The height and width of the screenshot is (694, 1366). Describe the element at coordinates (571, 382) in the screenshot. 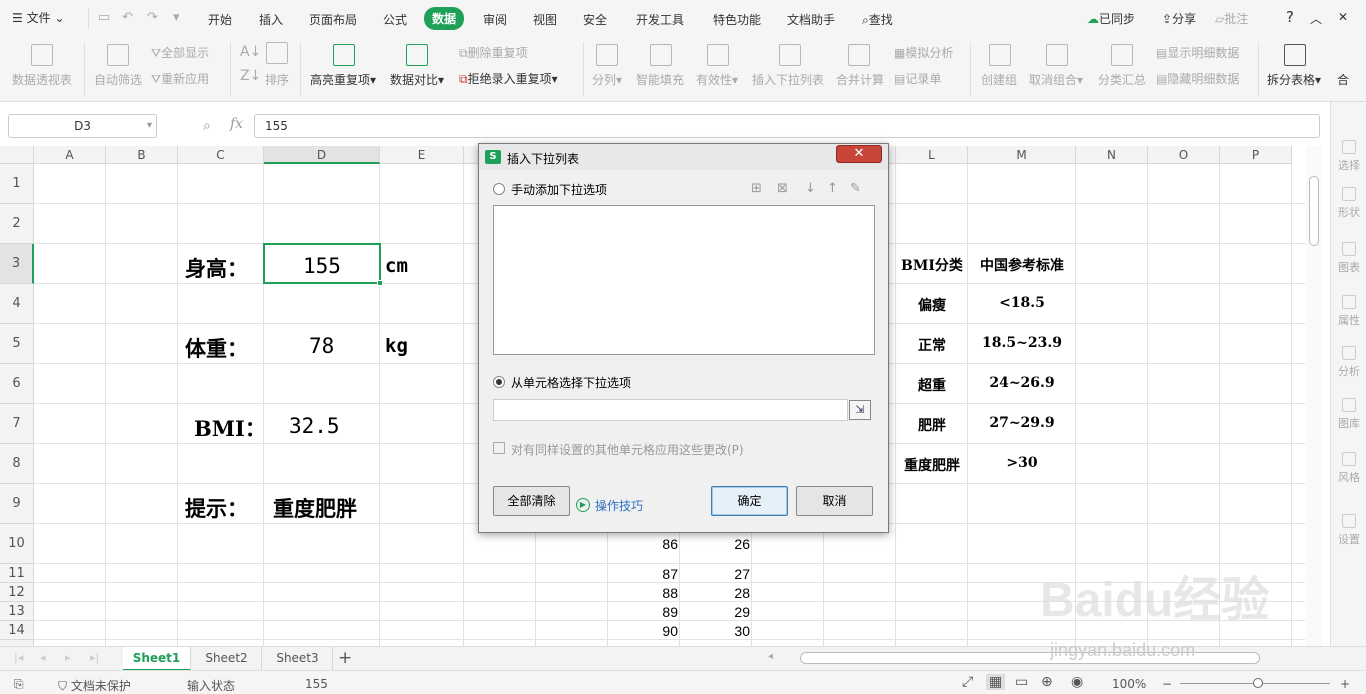

I see `radio-from-cells-label: 从单元格选择下拉选项` at that location.